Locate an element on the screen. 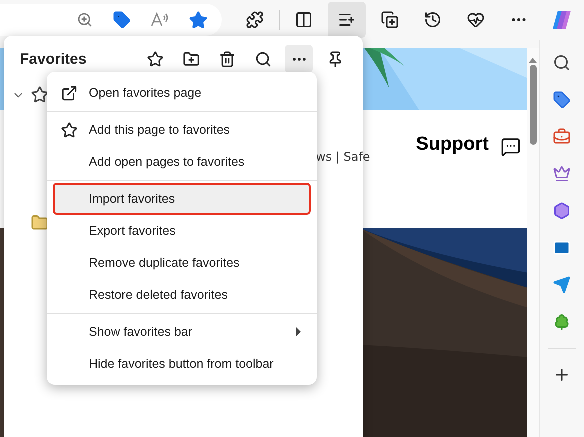 The width and height of the screenshot is (584, 437). scrollbar-thumb is located at coordinates (533, 105).